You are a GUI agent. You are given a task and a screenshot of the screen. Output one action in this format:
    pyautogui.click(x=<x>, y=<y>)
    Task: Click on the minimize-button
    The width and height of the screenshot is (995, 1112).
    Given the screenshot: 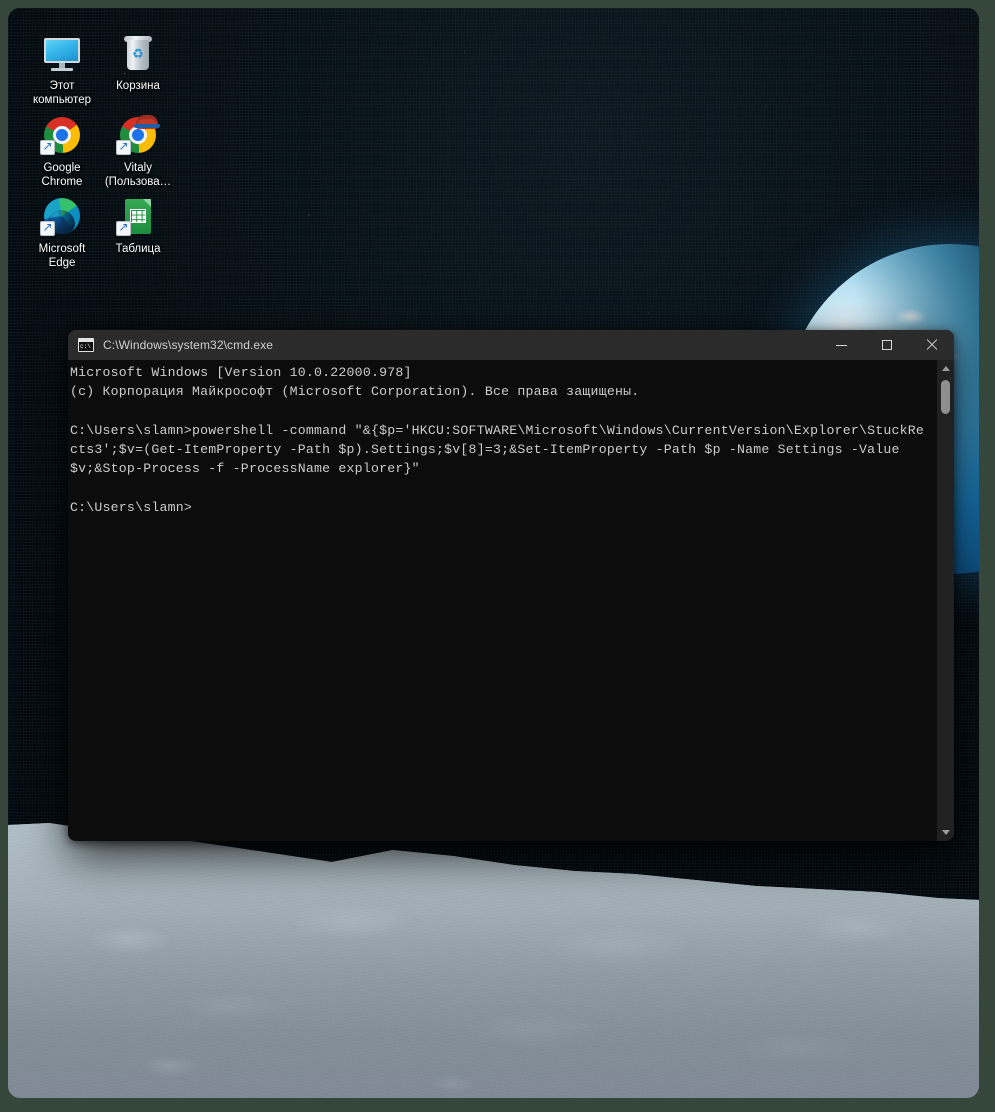 What is the action you would take?
    pyautogui.click(x=841, y=345)
    